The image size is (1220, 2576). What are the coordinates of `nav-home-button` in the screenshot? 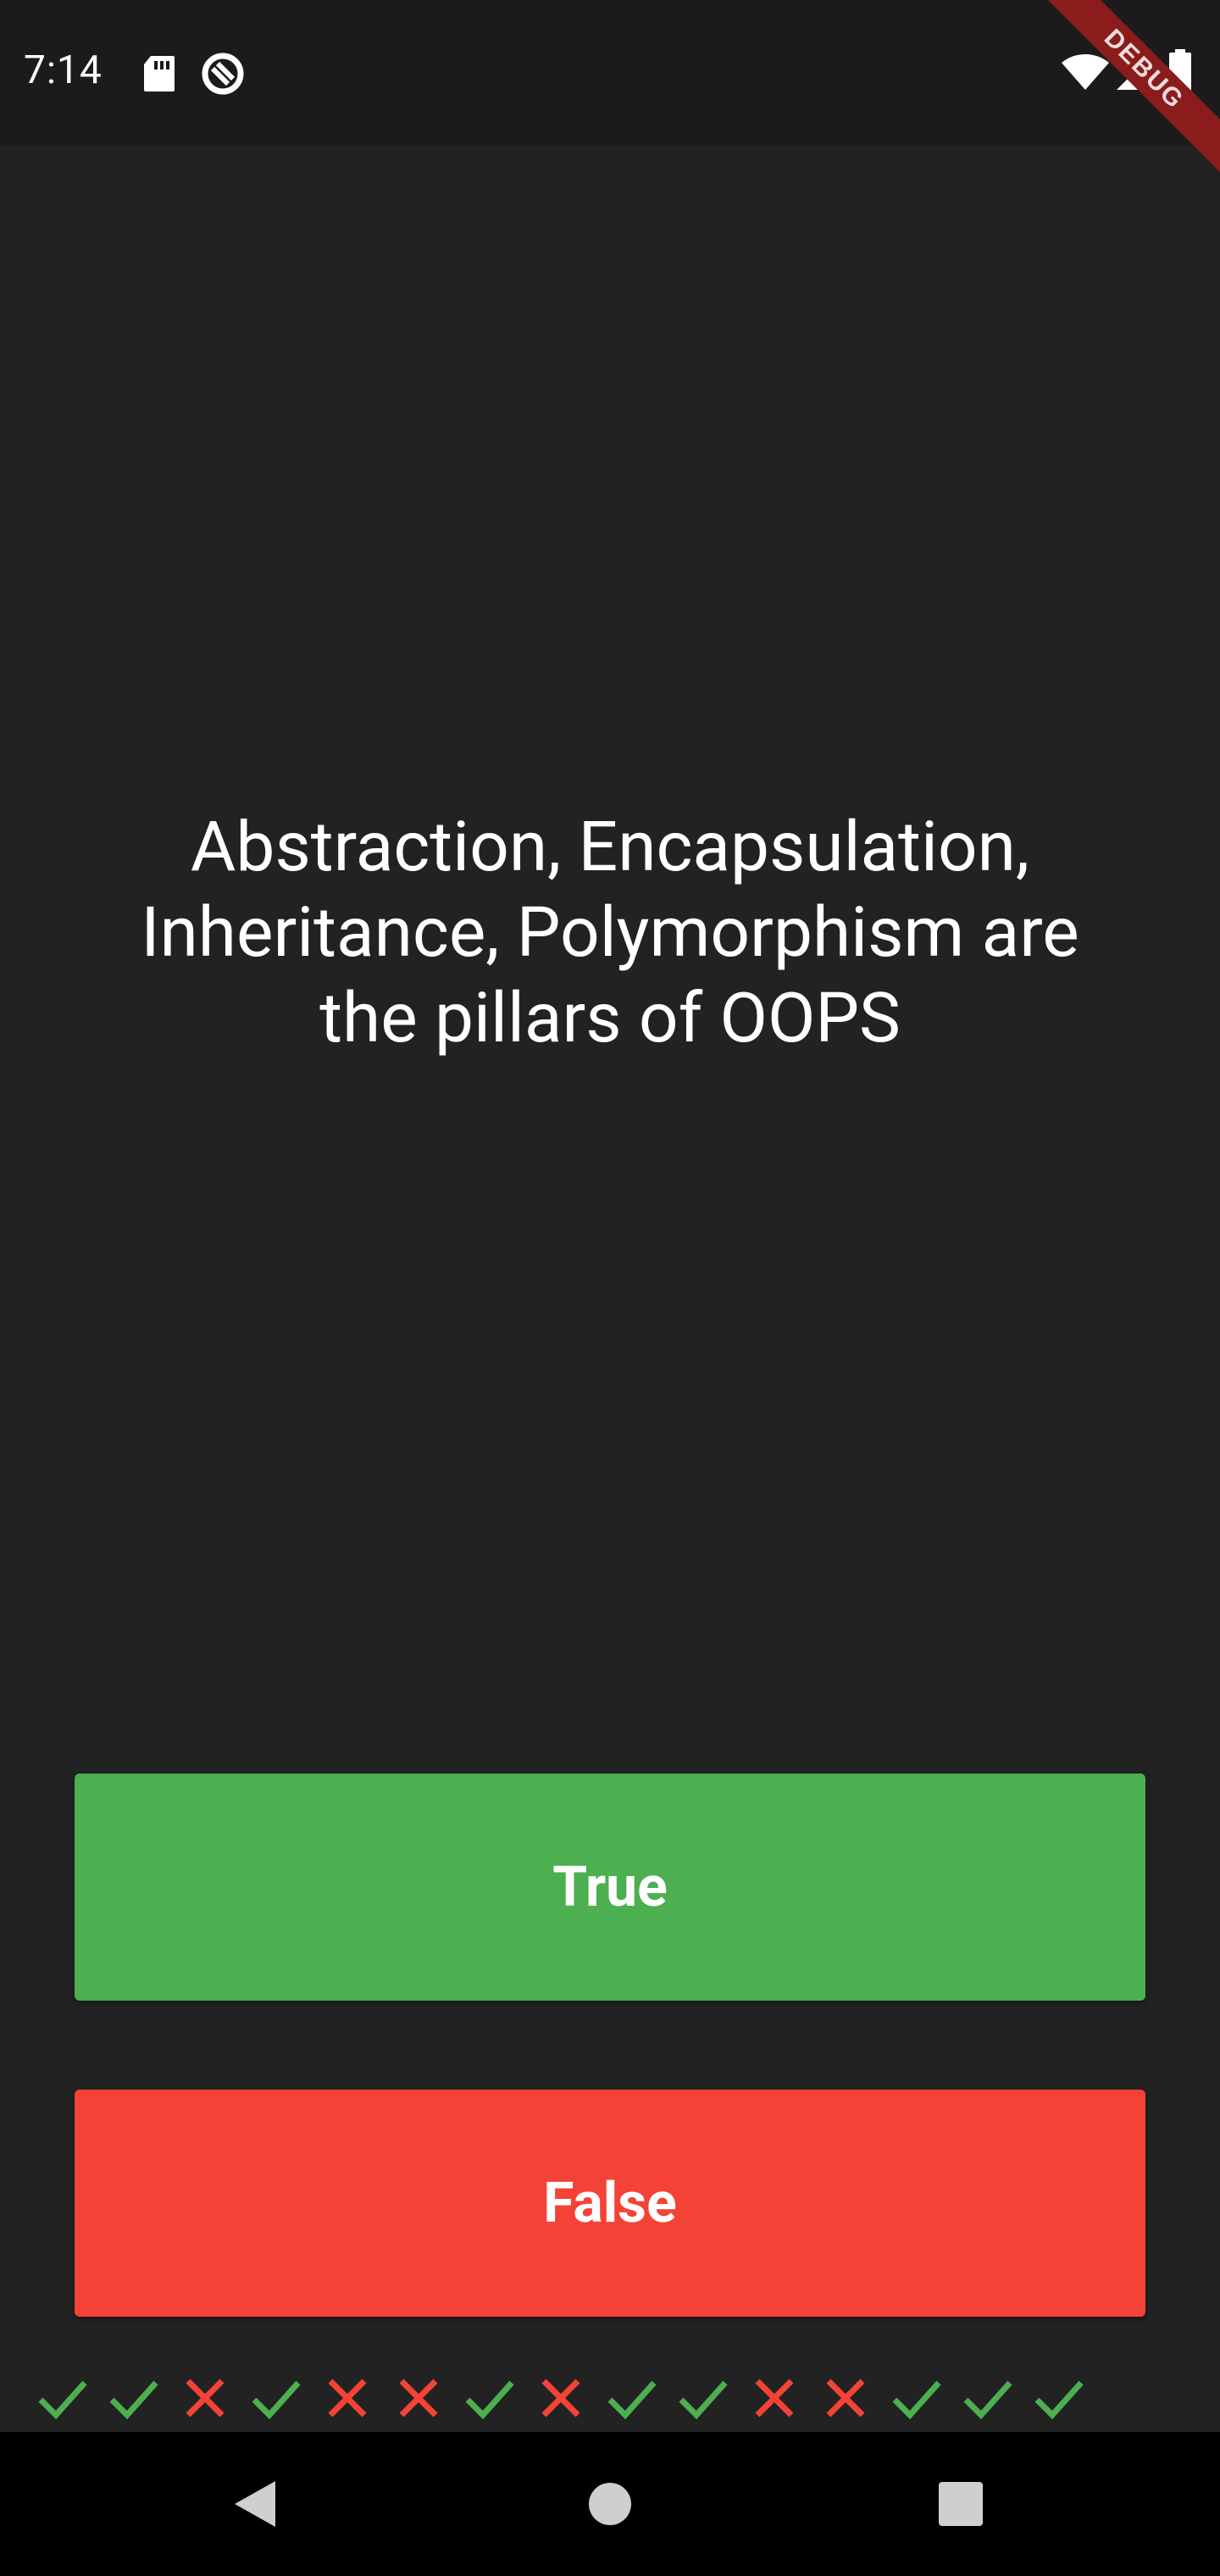 It's located at (610, 2504).